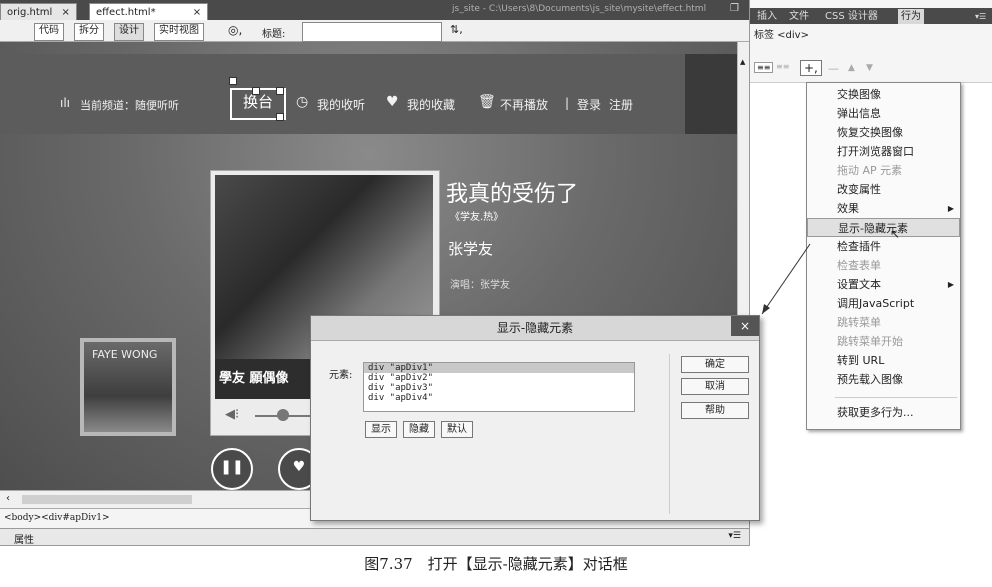 The image size is (992, 587). What do you see at coordinates (883, 303) in the screenshot?
I see `menu-item-call-javascript: 调用JavaScript` at bounding box center [883, 303].